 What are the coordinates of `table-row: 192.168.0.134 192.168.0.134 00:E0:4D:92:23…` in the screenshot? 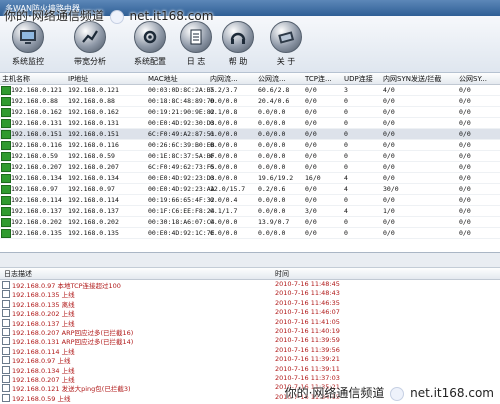 It's located at (250, 178).